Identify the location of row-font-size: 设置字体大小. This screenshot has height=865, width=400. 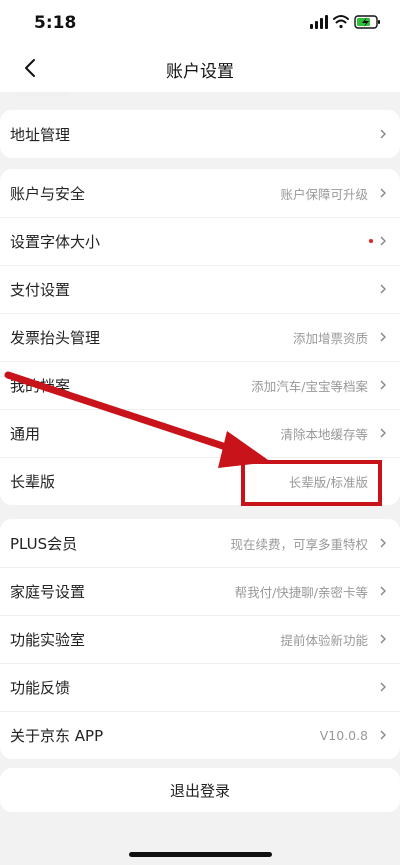
(200, 241).